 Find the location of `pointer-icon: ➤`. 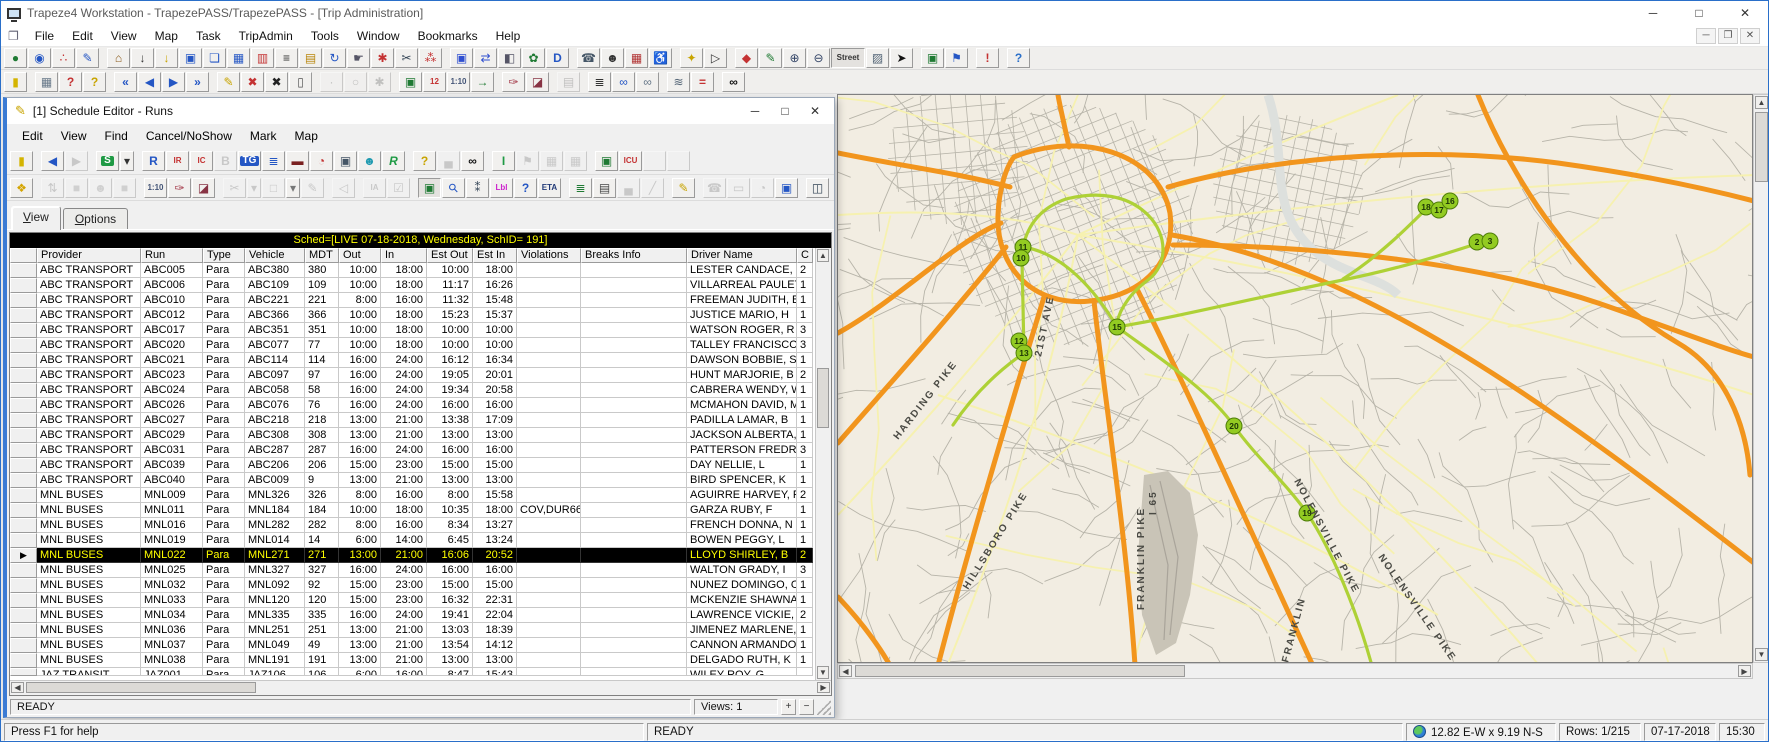

pointer-icon: ➤ is located at coordinates (901, 58).